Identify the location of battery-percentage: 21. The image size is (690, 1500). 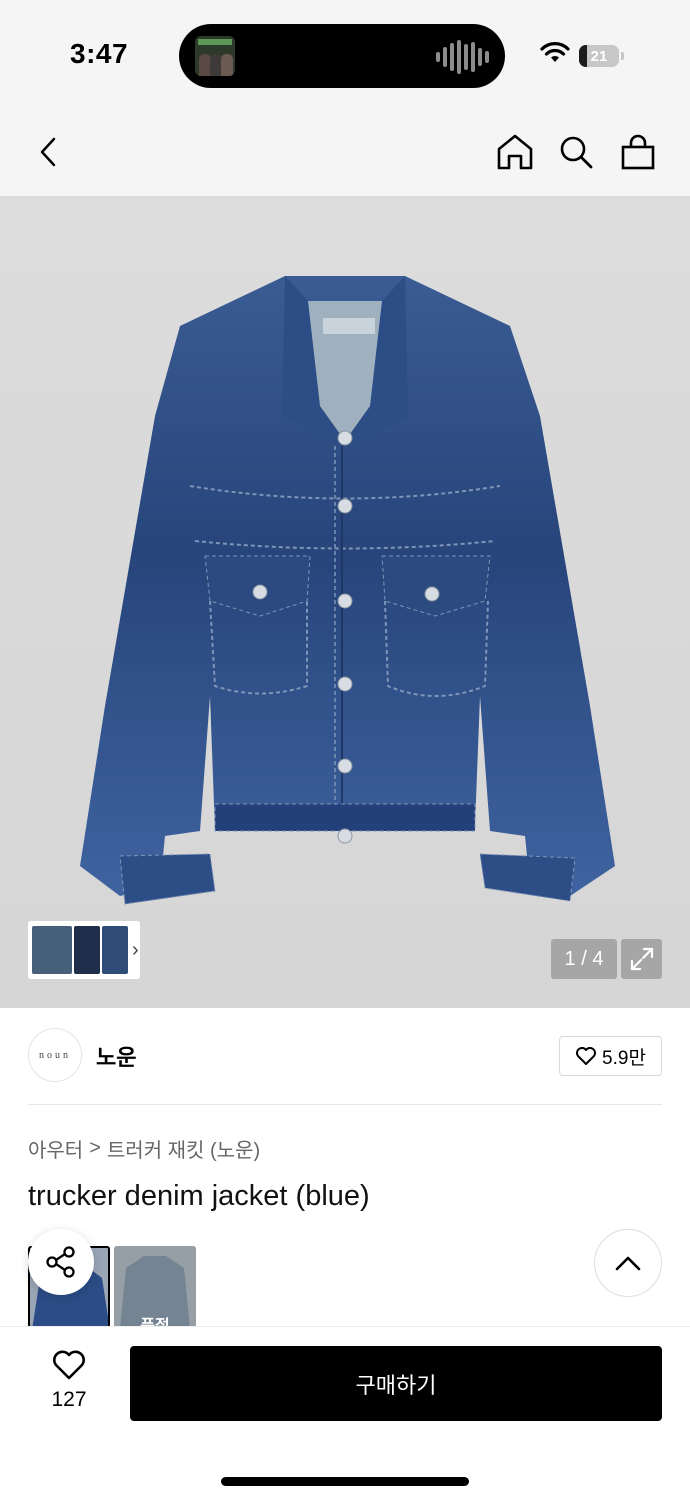
(599, 56).